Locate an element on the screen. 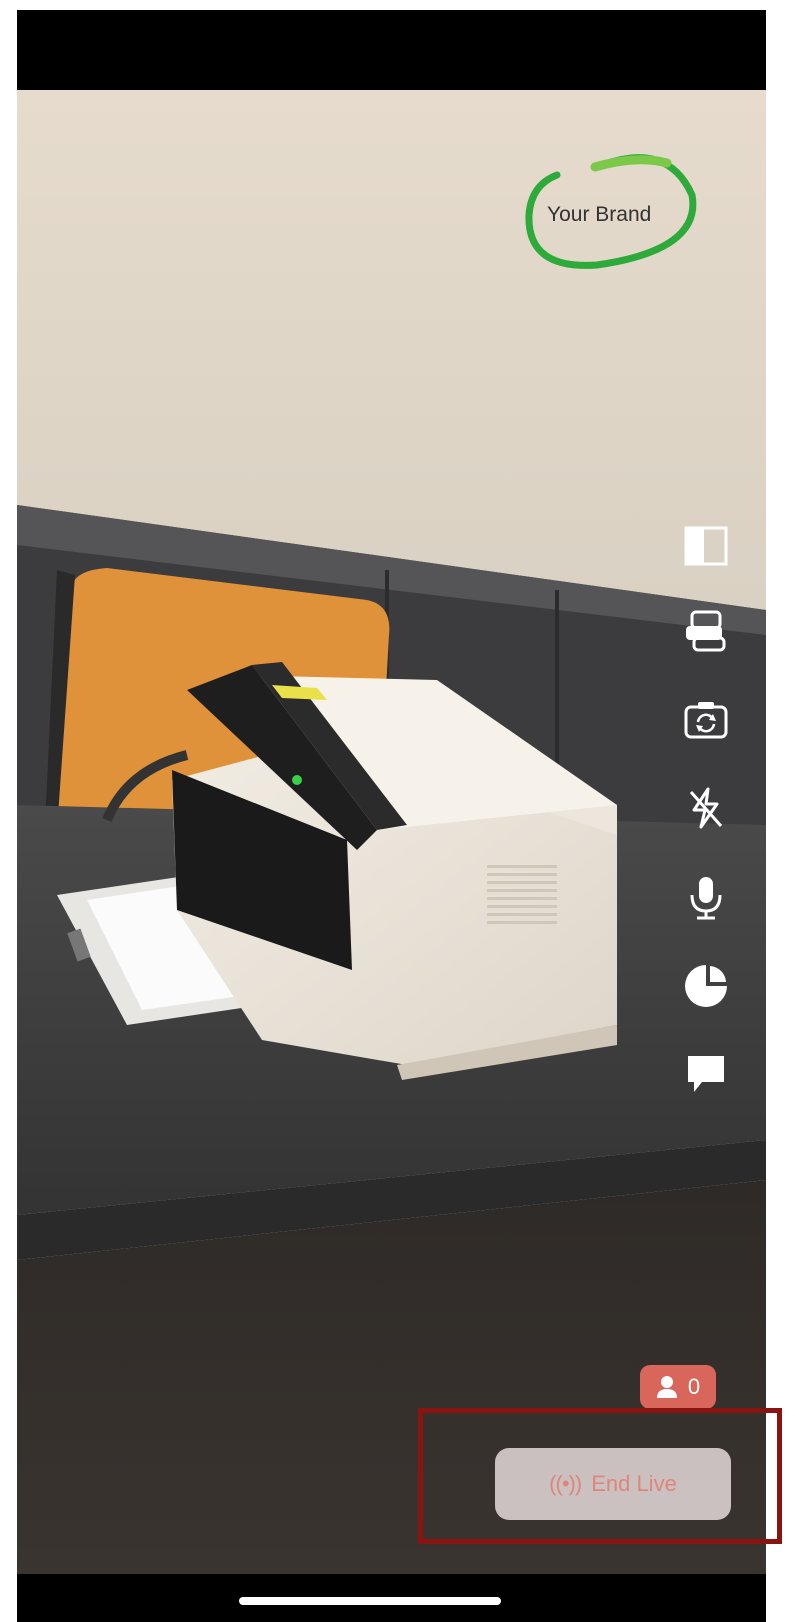  flash-off-icon is located at coordinates (706, 808).